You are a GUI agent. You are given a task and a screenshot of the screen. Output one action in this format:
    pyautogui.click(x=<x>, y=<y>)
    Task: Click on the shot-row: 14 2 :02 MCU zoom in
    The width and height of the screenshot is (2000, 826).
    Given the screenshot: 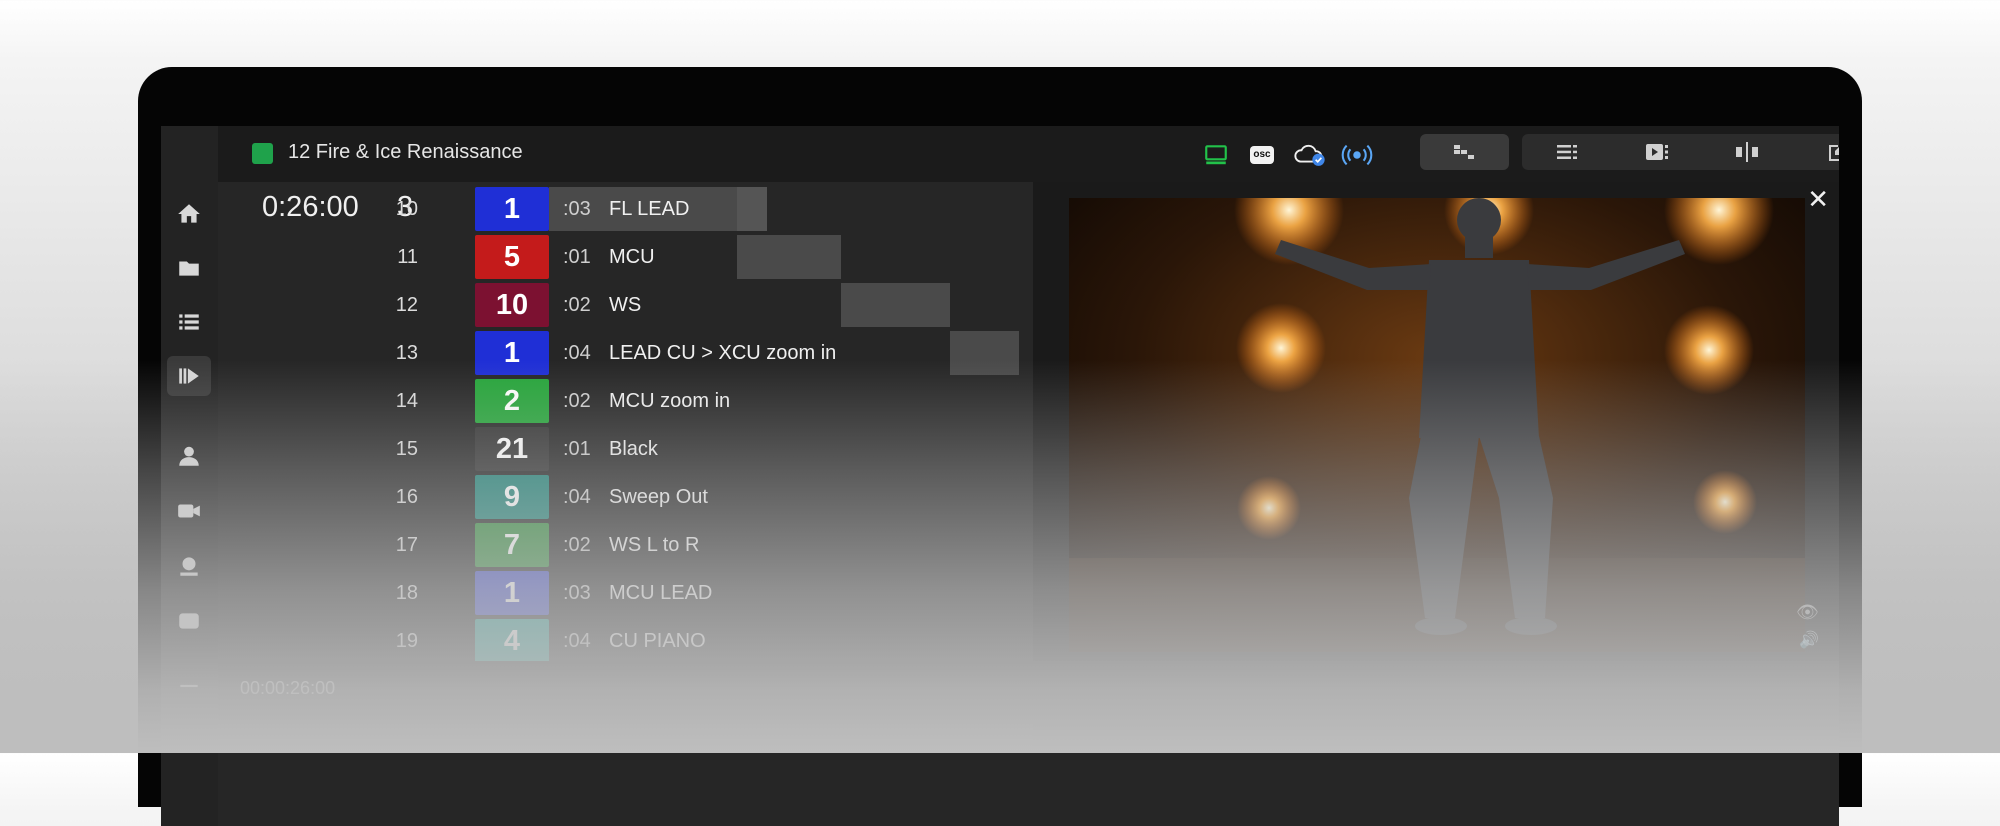 What is the action you would take?
    pyautogui.click(x=596, y=401)
    